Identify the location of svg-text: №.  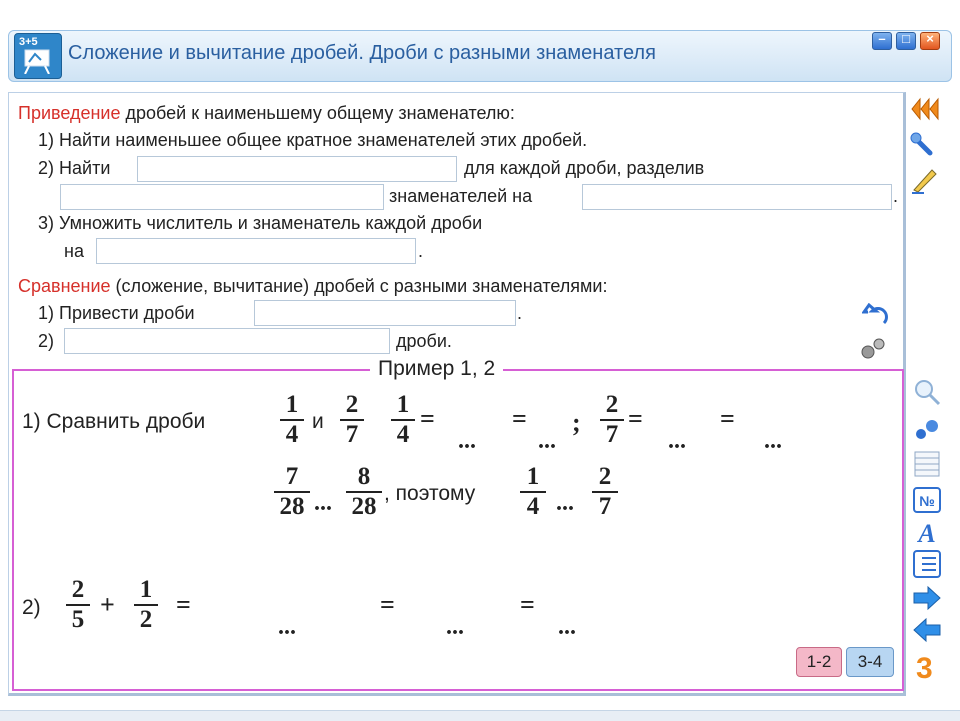
(927, 501).